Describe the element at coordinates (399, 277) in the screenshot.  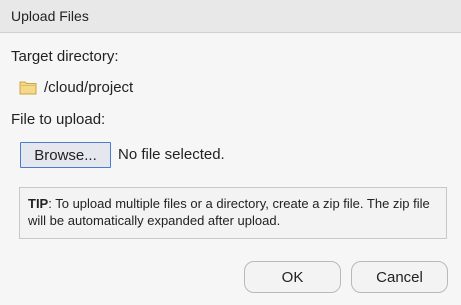
I see `cancel-button: Cancel` at that location.